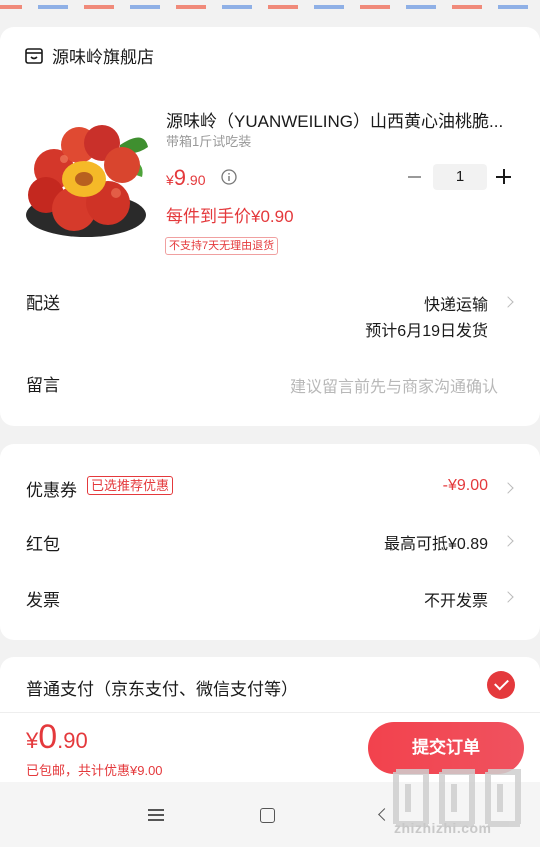 The width and height of the screenshot is (540, 847). What do you see at coordinates (43, 544) in the screenshot?
I see `redpacket-label: 红包` at bounding box center [43, 544].